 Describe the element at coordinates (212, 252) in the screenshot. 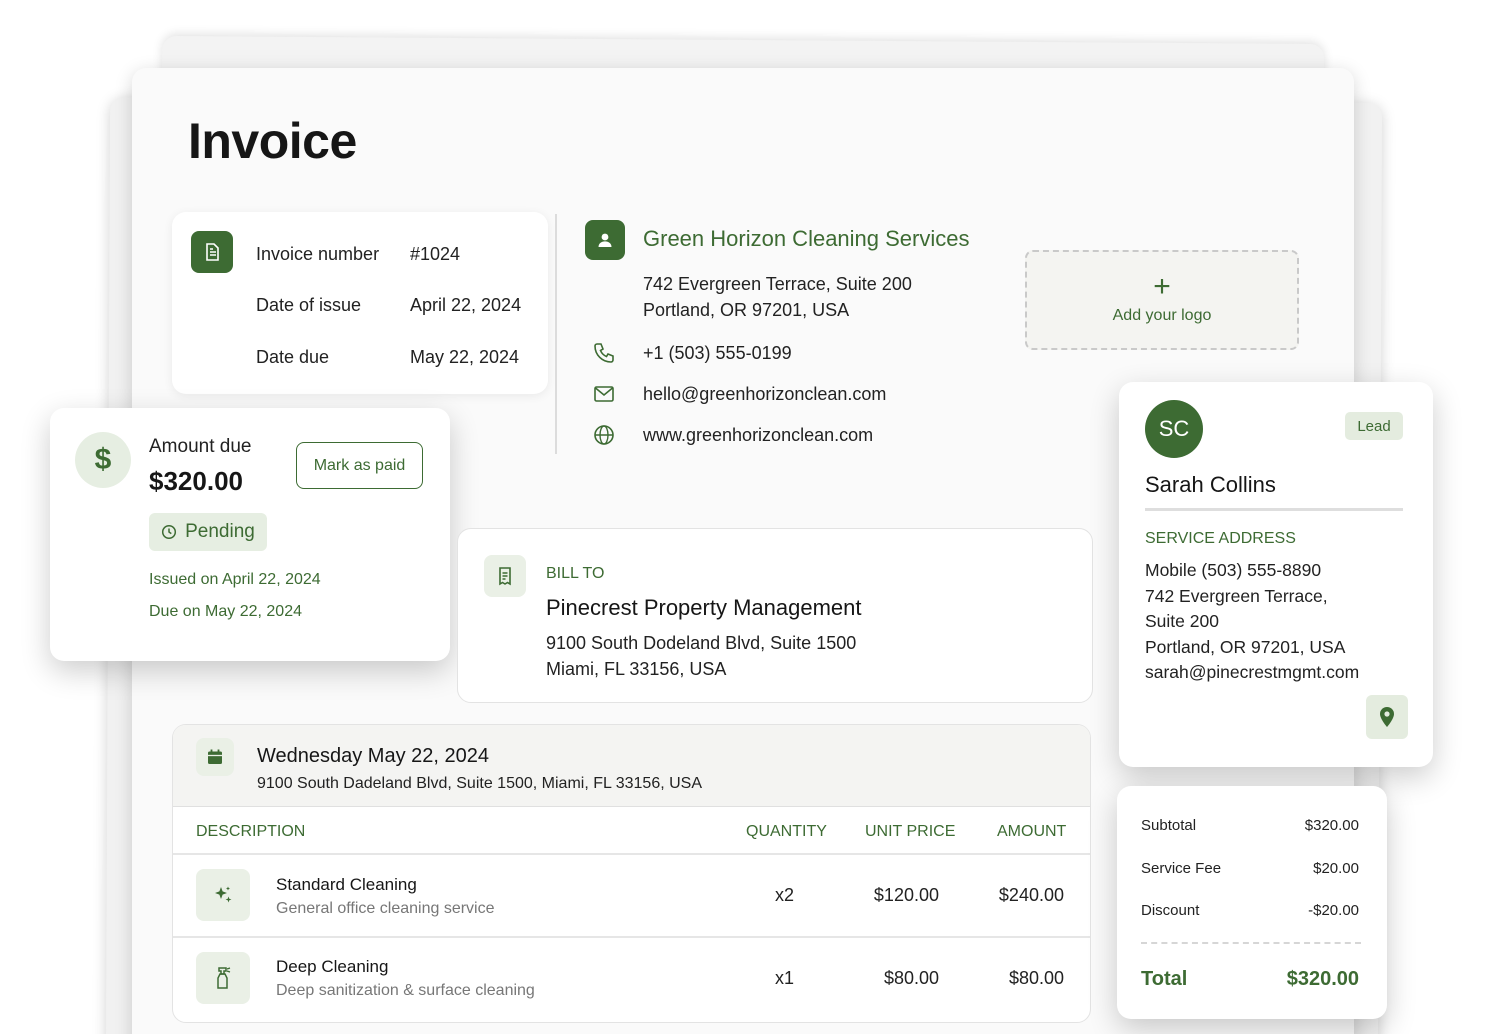

I see `document-icon` at that location.